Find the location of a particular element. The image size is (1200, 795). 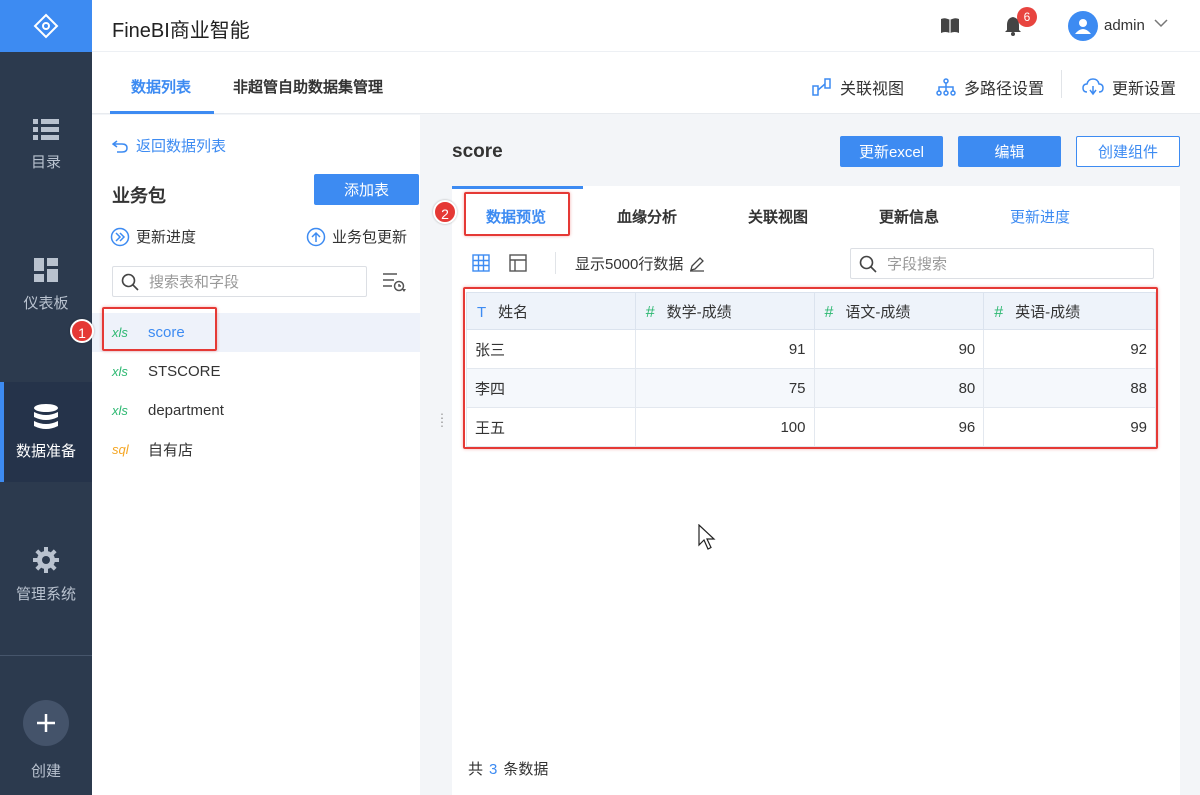

username: admin is located at coordinates (1124, 25).